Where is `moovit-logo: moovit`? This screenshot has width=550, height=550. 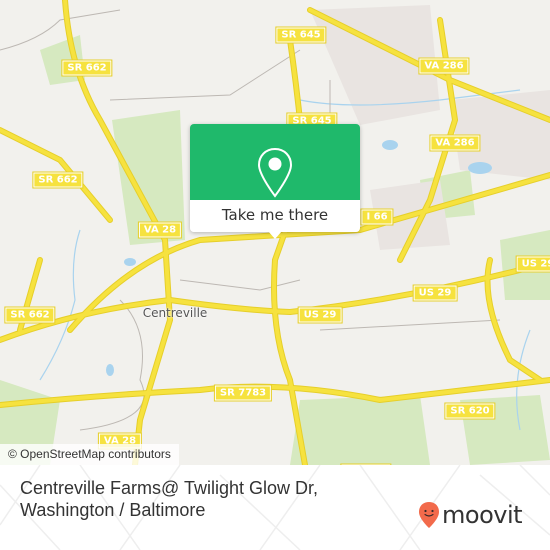 moovit-logo: moovit is located at coordinates (470, 515).